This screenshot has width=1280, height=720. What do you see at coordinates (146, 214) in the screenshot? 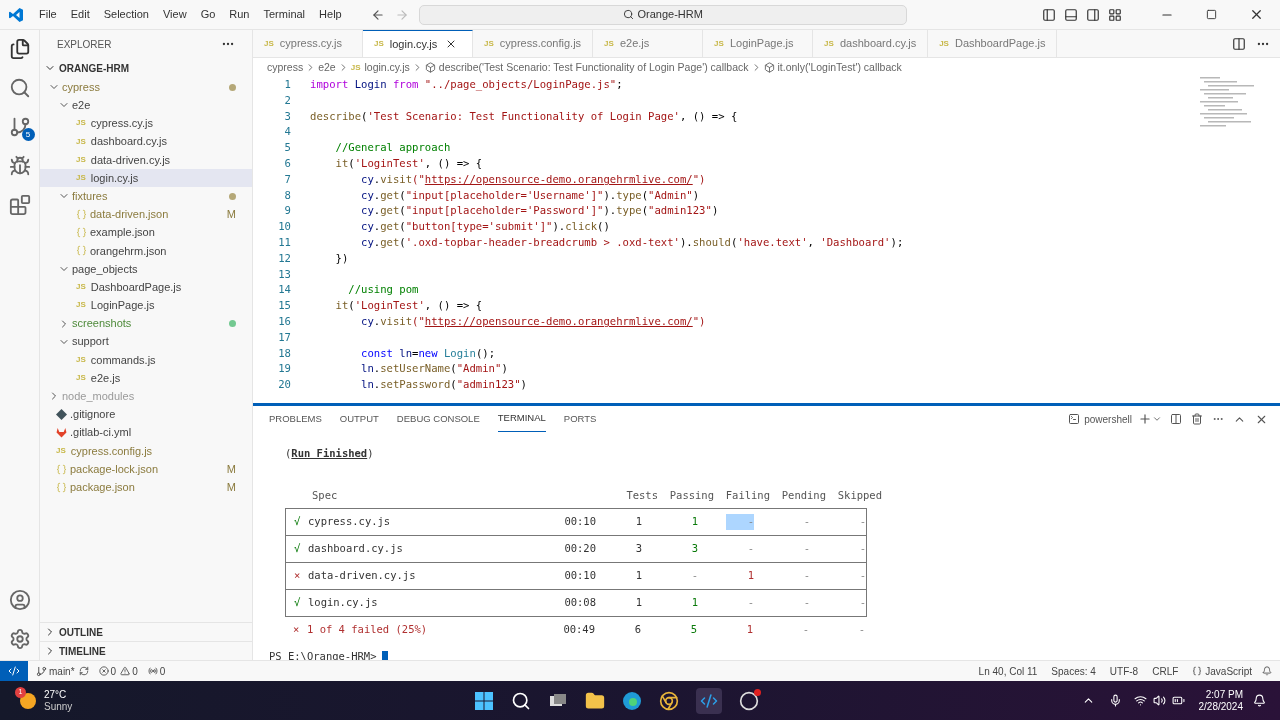
I see `tree-item: data-driven.json M` at bounding box center [146, 214].